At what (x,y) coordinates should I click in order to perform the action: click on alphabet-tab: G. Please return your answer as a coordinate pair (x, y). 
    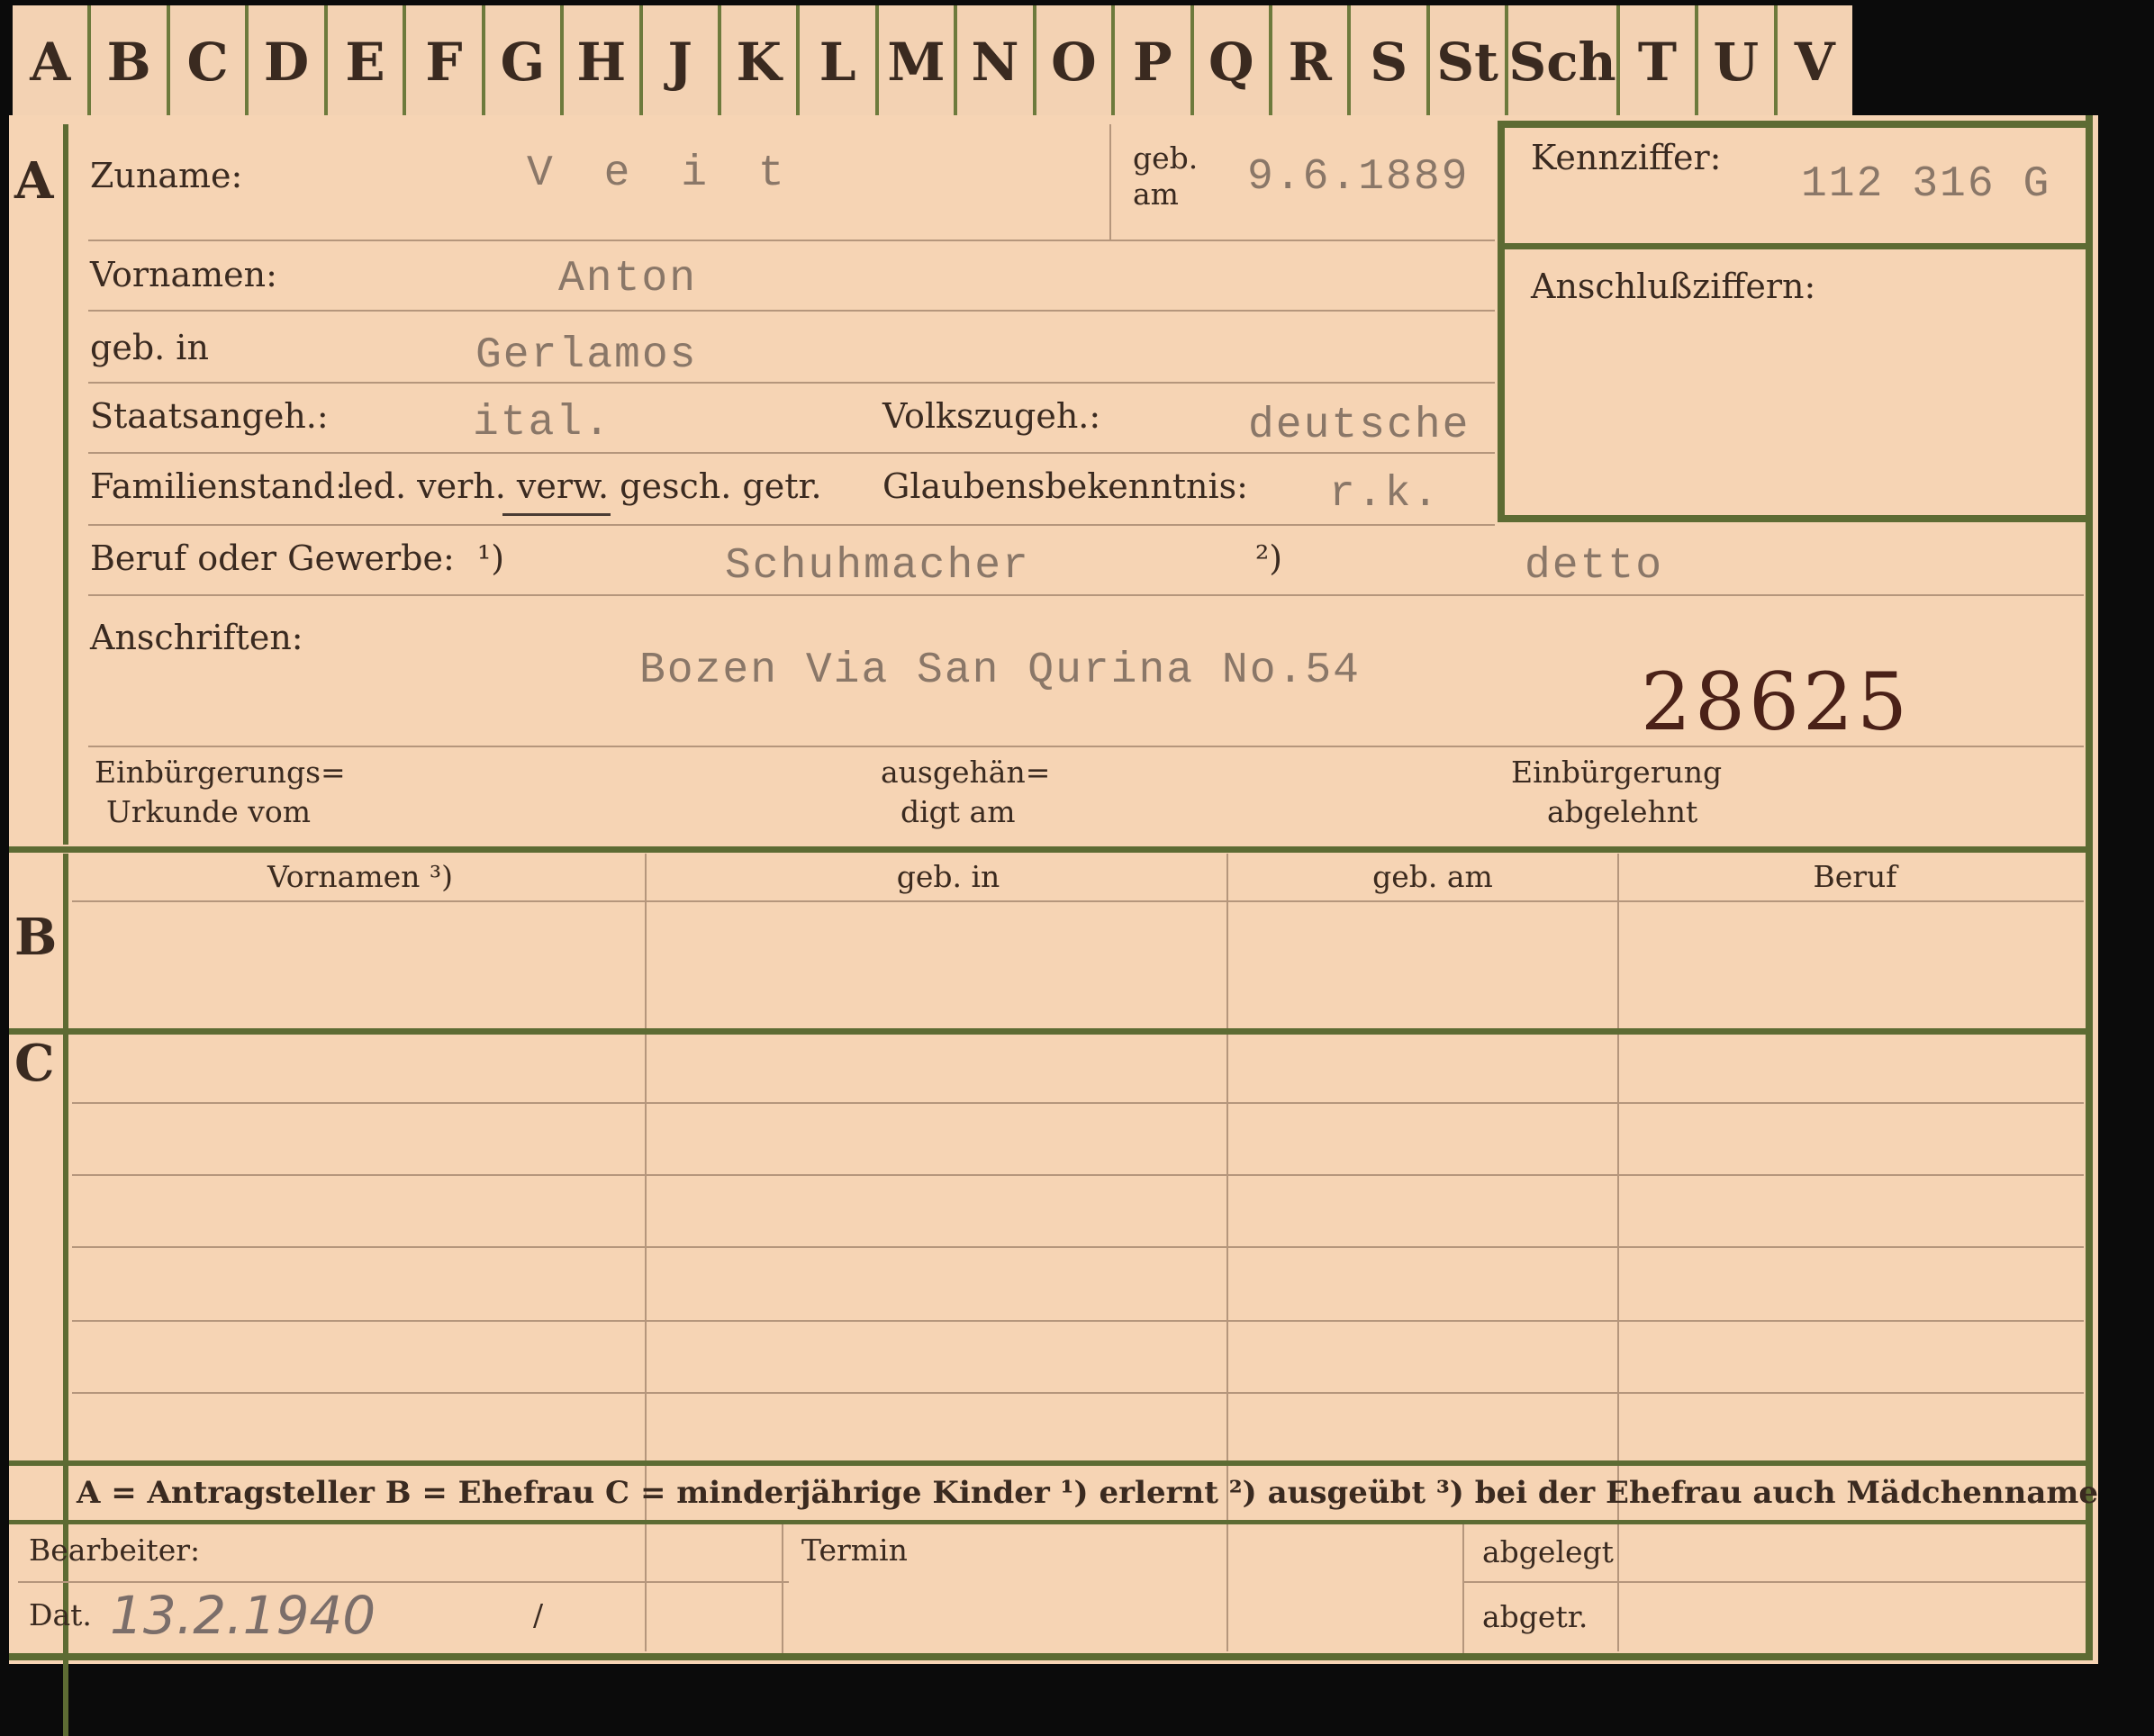
    Looking at the image, I should click on (520, 62).